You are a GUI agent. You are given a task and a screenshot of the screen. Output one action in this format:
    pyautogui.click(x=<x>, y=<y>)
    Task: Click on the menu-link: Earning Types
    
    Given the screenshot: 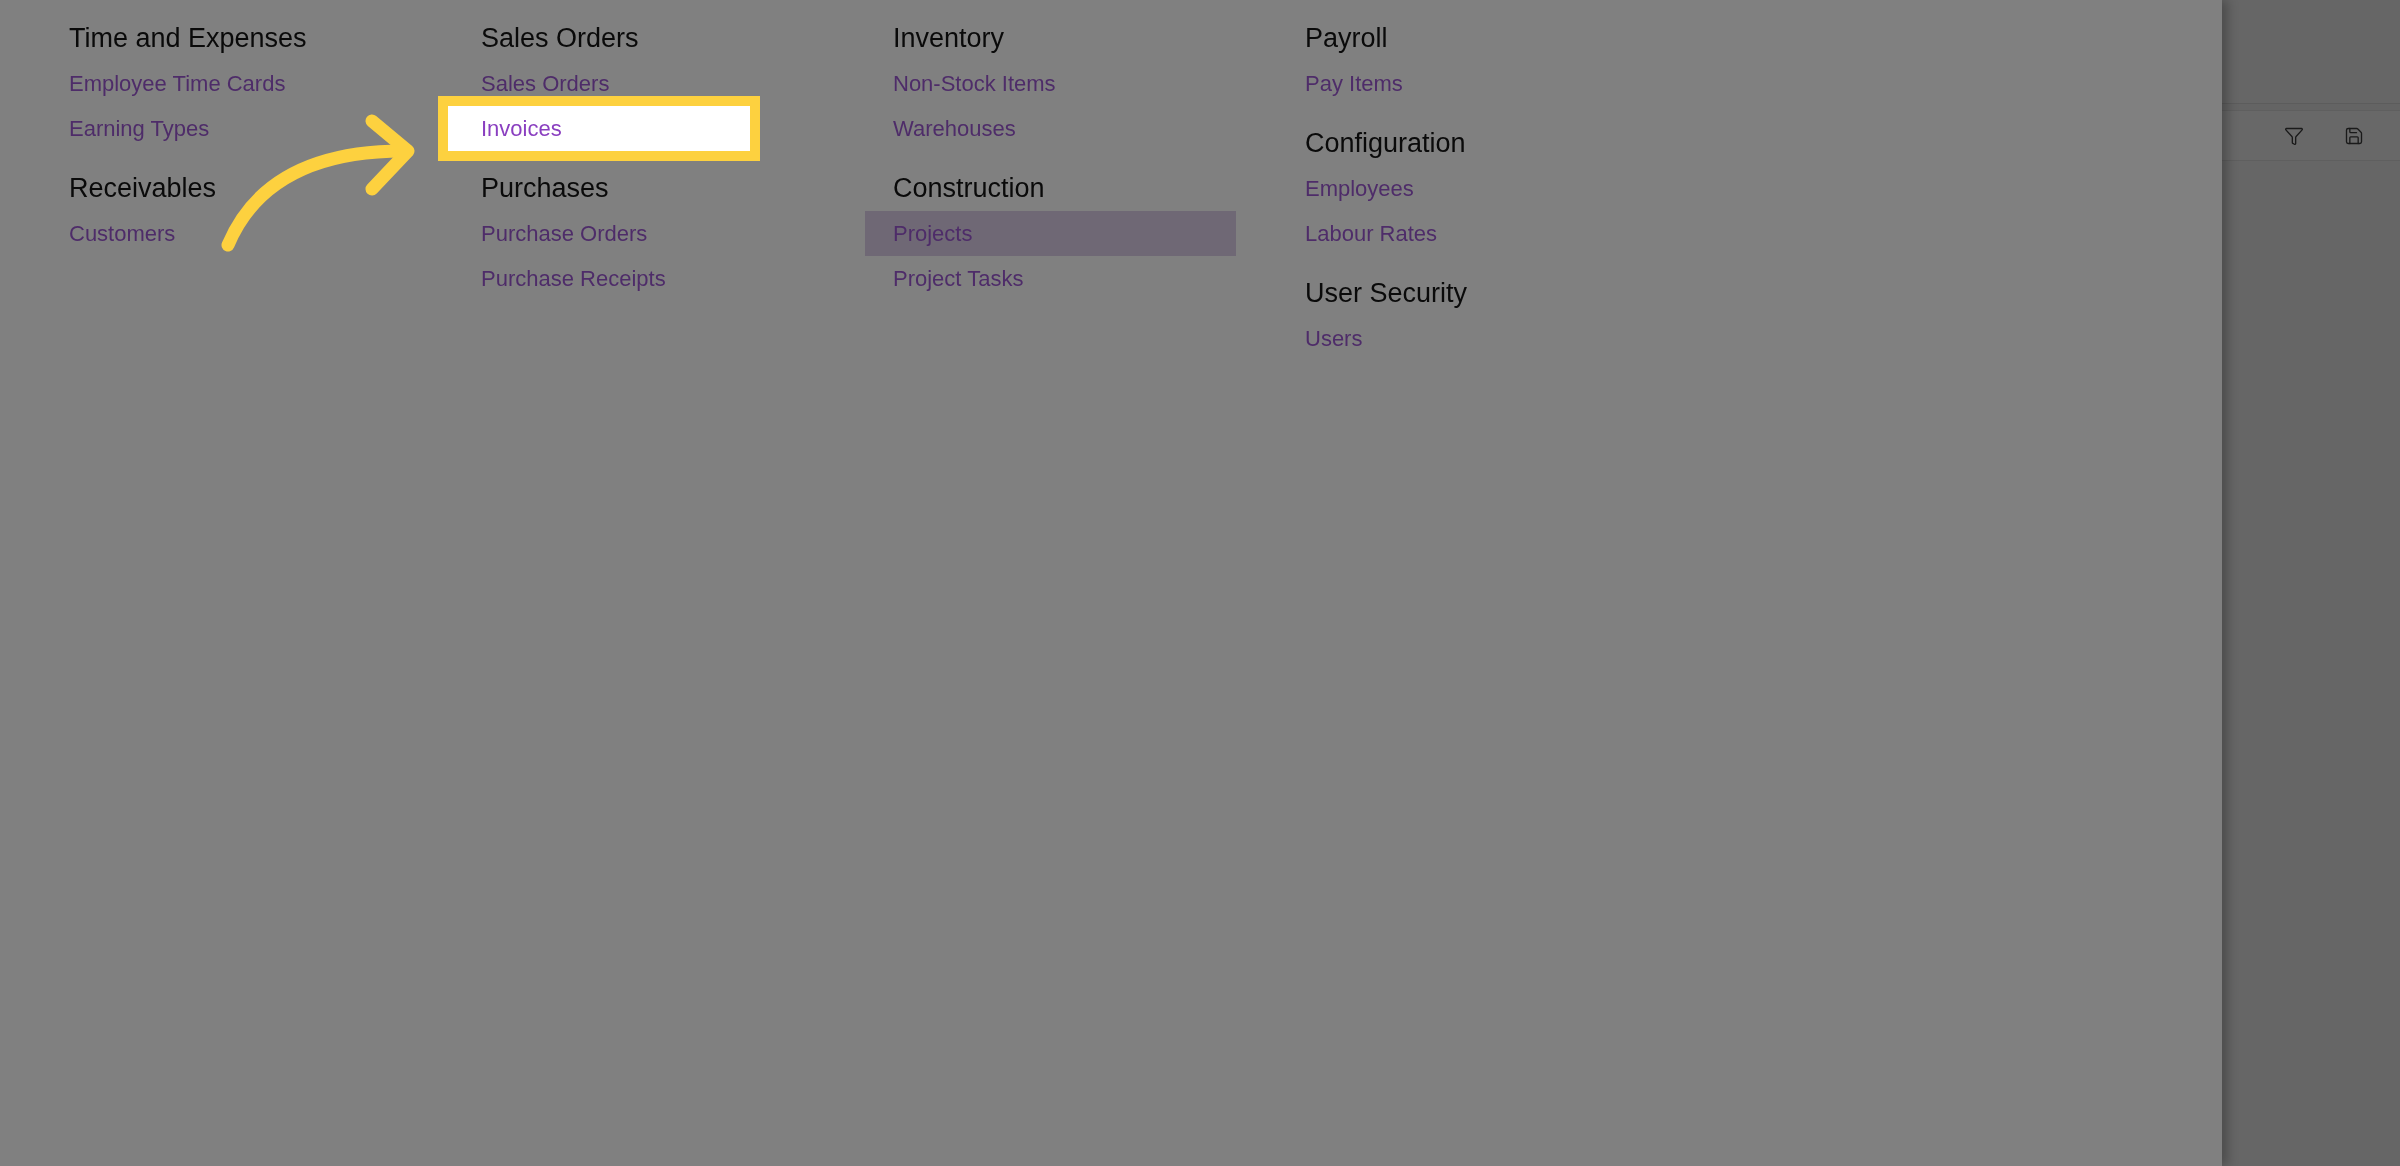 What is the action you would take?
    pyautogui.click(x=139, y=128)
    